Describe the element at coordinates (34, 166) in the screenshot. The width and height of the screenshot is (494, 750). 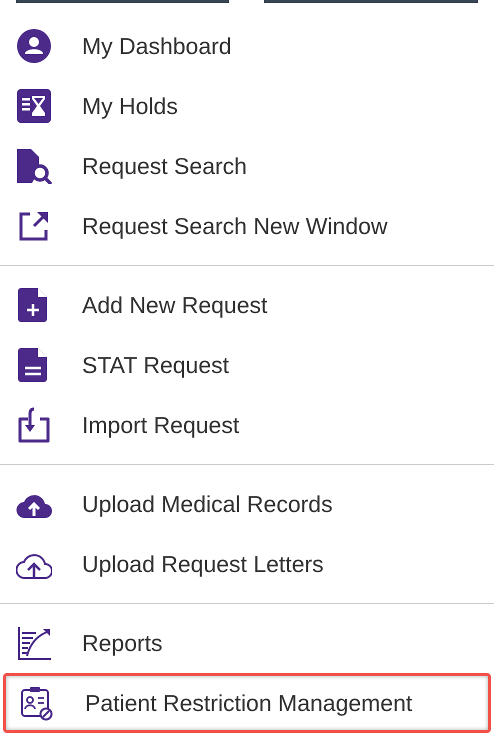
I see `document-search-icon` at that location.